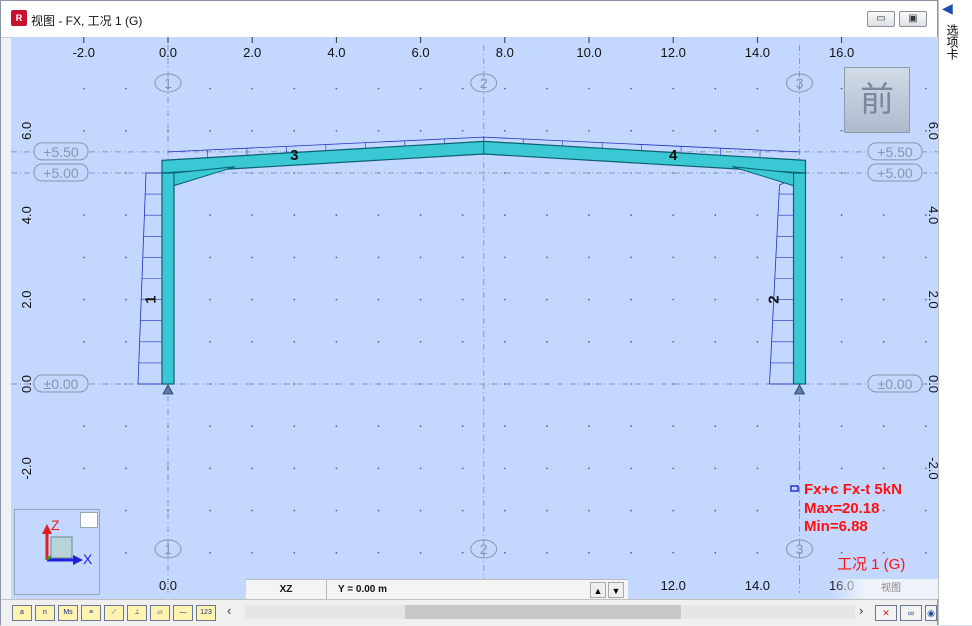 Image resolution: width=972 pixels, height=626 pixels. Describe the element at coordinates (252, 52) in the screenshot. I see `x-tick-label: 2.0` at that location.